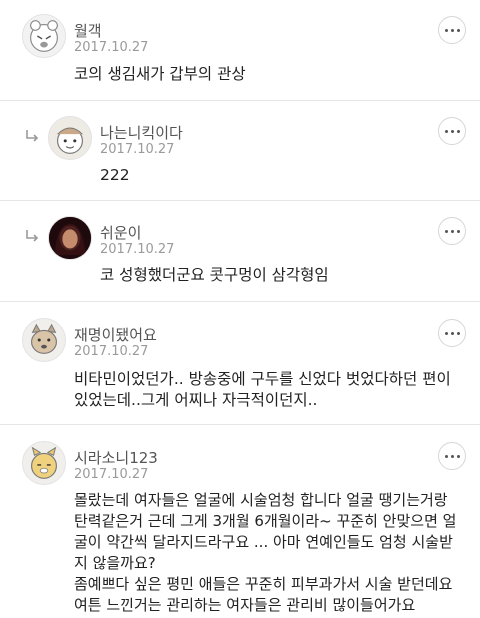  I want to click on nickname: 쉬운이, so click(120, 232).